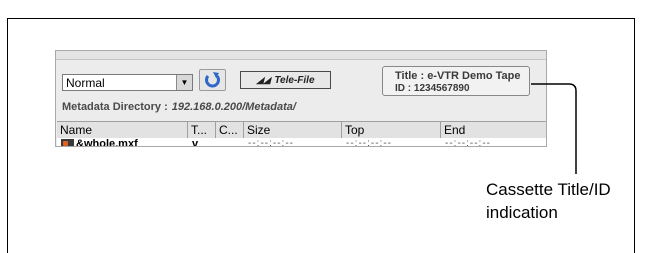  I want to click on row-type: v, so click(195, 142).